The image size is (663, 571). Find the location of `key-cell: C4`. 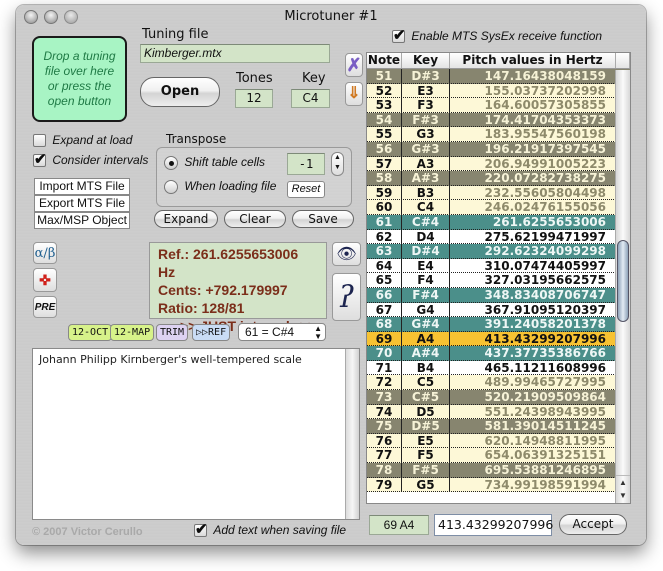

key-cell: C4 is located at coordinates (426, 207).